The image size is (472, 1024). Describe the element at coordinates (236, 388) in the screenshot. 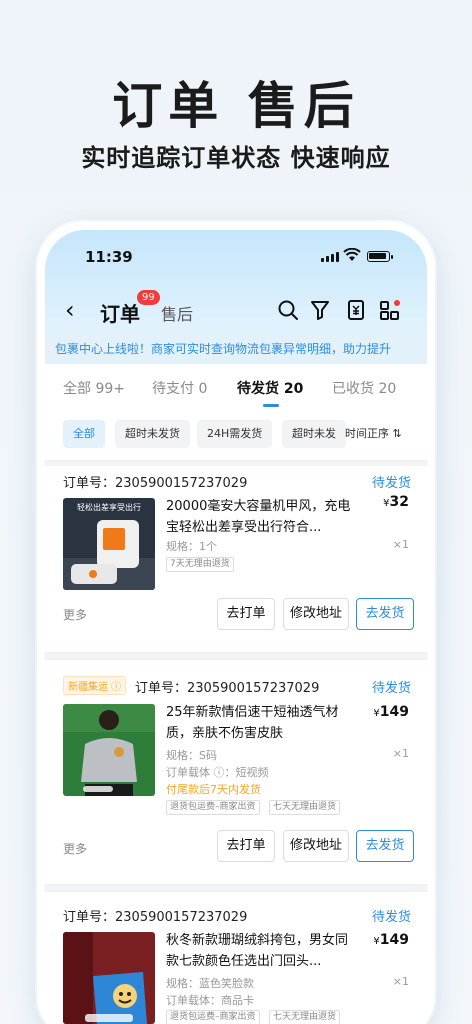

I see `status-tabs: 全部 99+ 待支付 0 待发货 20 已收货 20` at that location.